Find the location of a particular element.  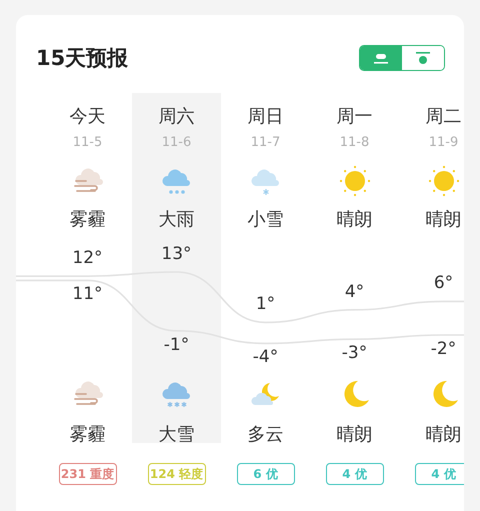

day-condition: 雾霾 is located at coordinates (88, 220).